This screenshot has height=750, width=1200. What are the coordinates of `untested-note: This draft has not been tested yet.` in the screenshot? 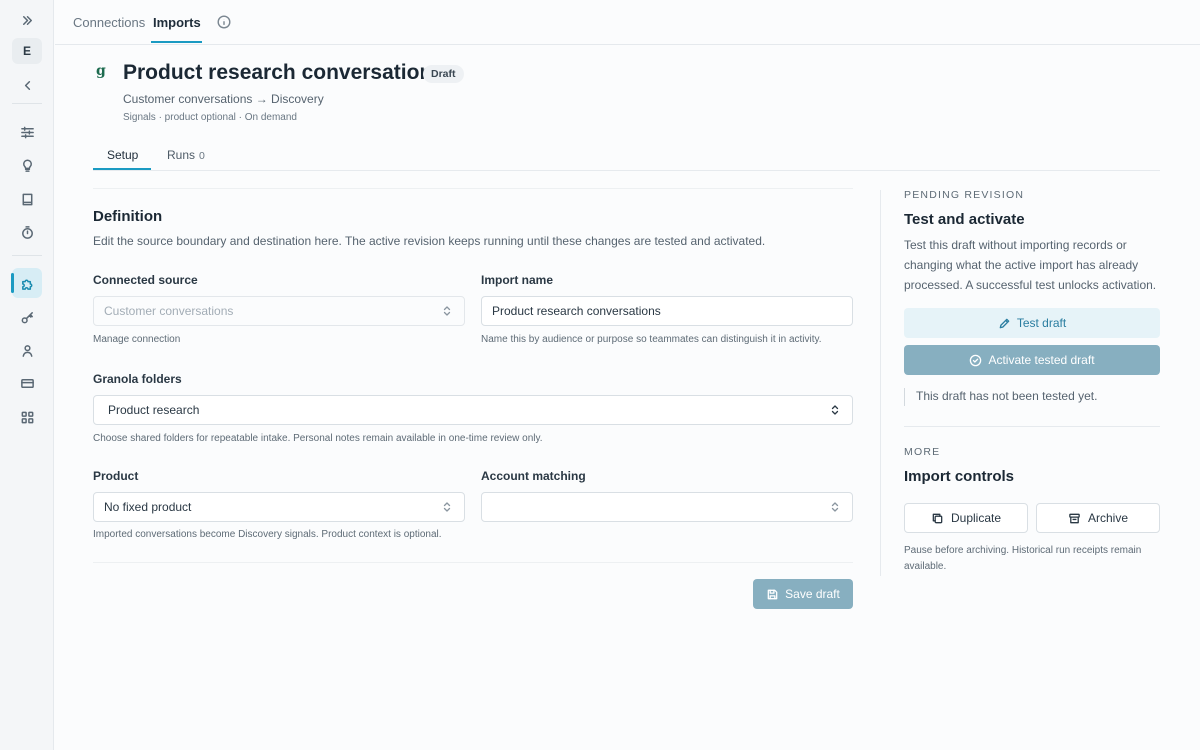 It's located at (1000, 397).